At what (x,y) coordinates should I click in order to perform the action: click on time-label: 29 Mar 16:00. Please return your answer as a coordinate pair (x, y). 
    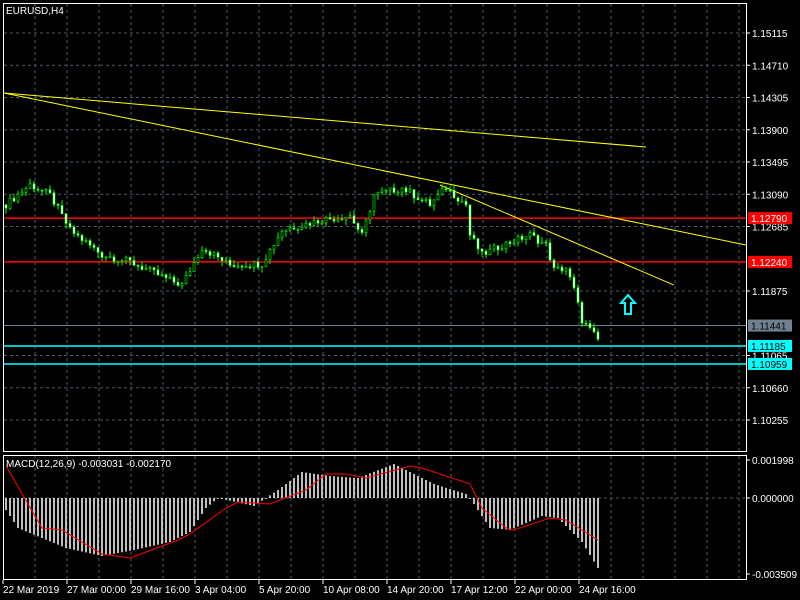
    Looking at the image, I should click on (160, 590).